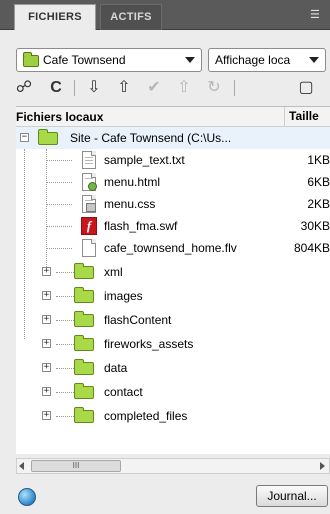 The image size is (330, 514). What do you see at coordinates (311, 248) in the screenshot?
I see `file-size: 804KB` at bounding box center [311, 248].